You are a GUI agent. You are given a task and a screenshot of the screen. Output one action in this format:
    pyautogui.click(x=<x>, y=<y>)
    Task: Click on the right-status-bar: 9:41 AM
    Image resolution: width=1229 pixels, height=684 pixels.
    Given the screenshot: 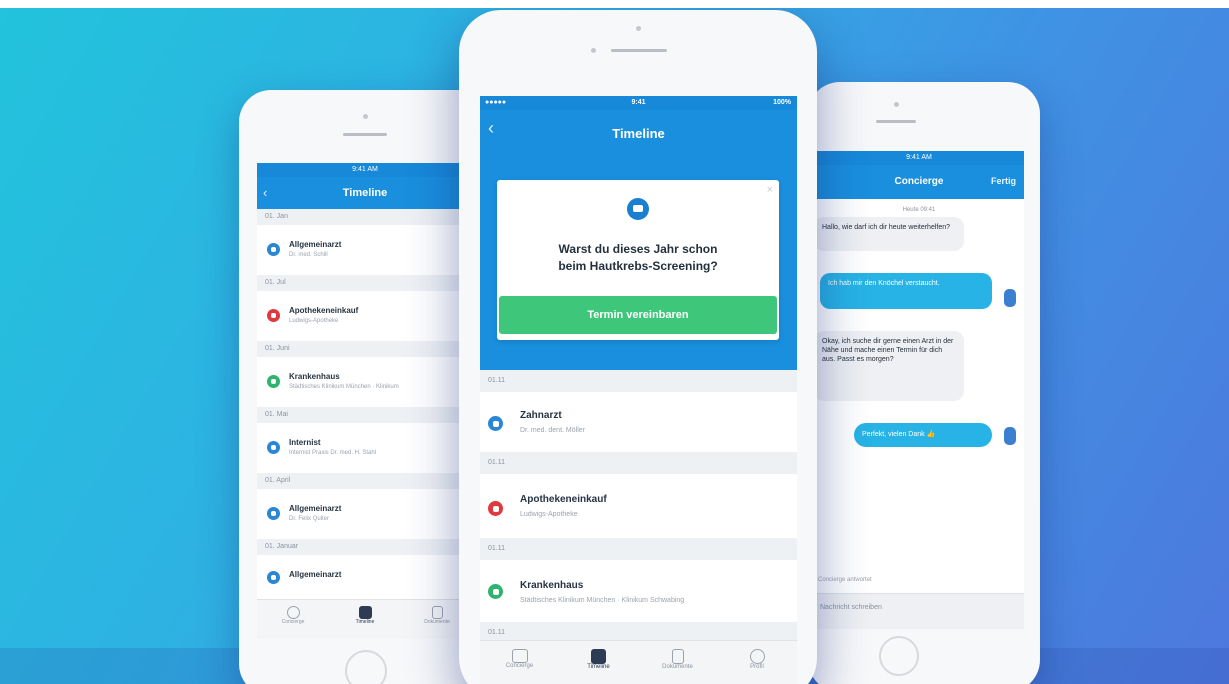 What is the action you would take?
    pyautogui.click(x=919, y=158)
    